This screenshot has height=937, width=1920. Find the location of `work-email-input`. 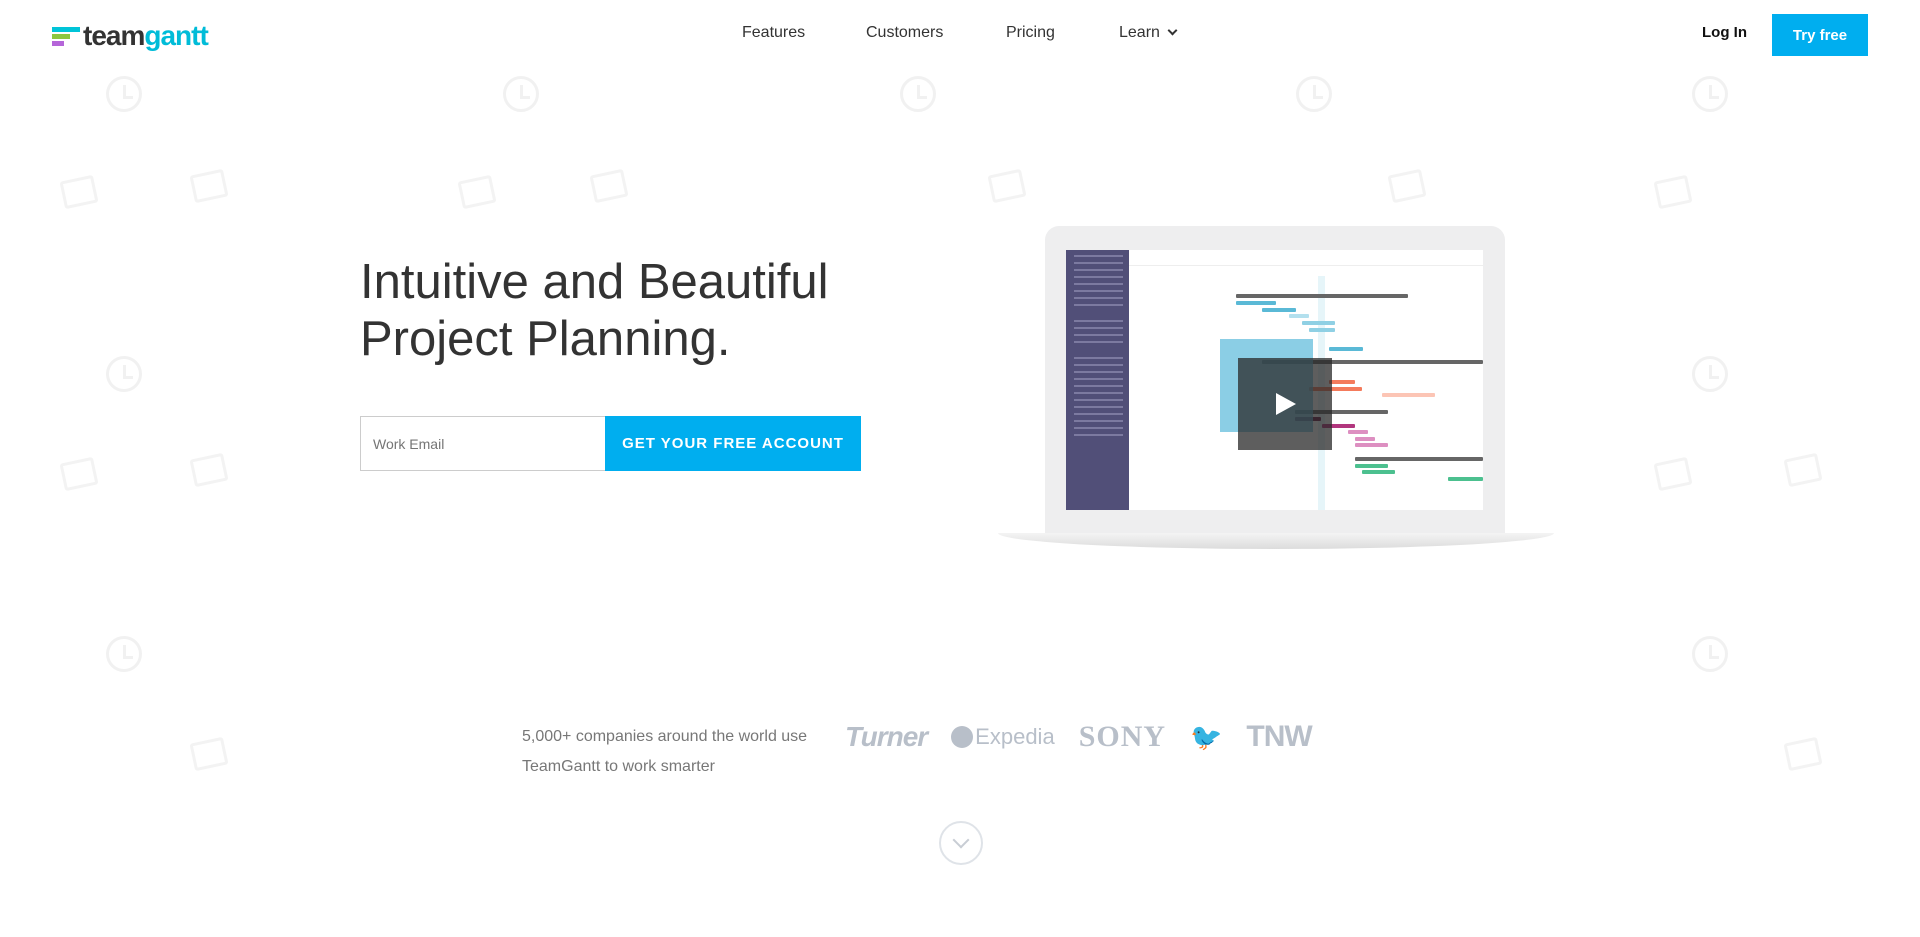

work-email-input is located at coordinates (482, 443).